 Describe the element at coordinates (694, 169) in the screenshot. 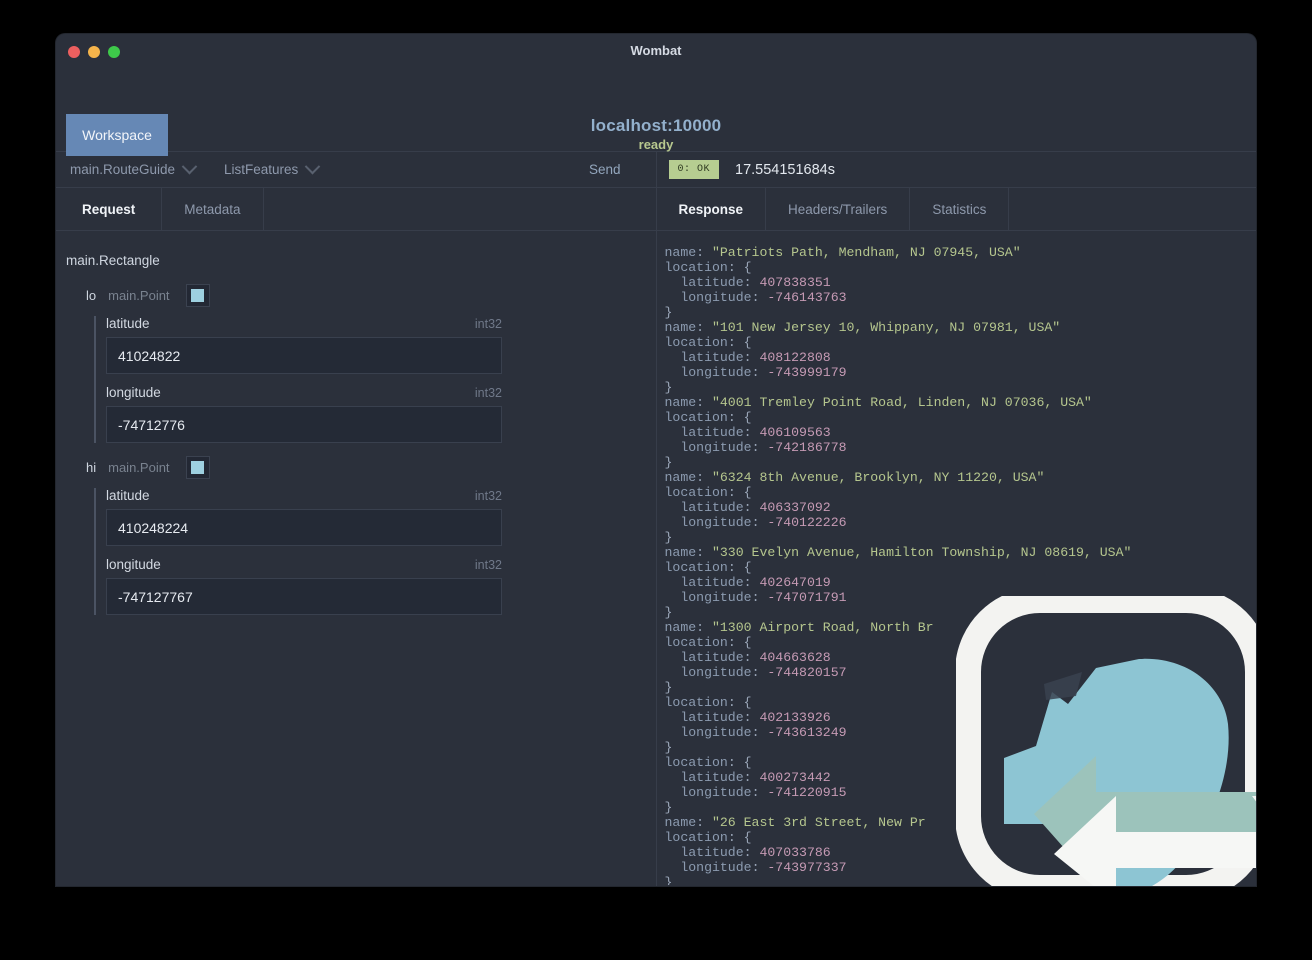

I see `status-badge: 0: OK` at that location.